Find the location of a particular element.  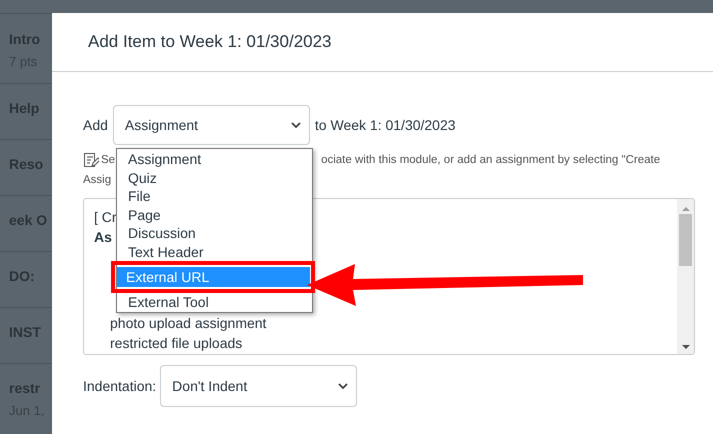

help-text: Assig is located at coordinates (97, 180).